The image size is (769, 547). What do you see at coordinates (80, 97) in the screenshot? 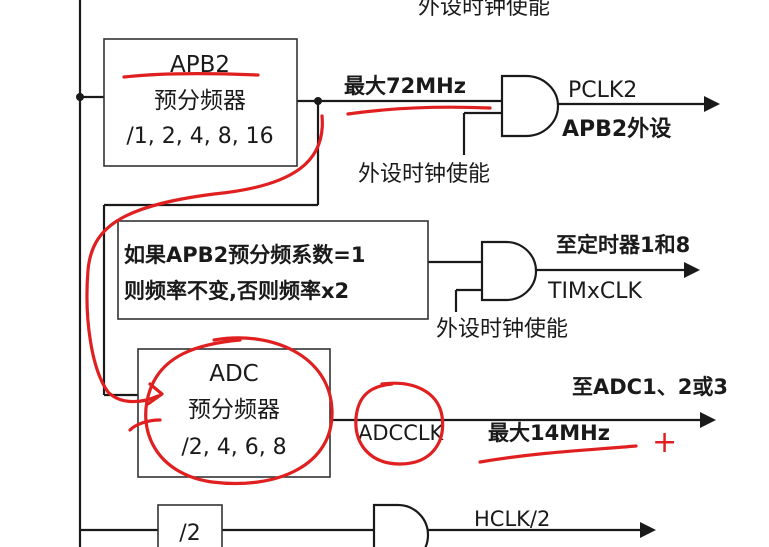
I see `junction-dot-apb2` at bounding box center [80, 97].